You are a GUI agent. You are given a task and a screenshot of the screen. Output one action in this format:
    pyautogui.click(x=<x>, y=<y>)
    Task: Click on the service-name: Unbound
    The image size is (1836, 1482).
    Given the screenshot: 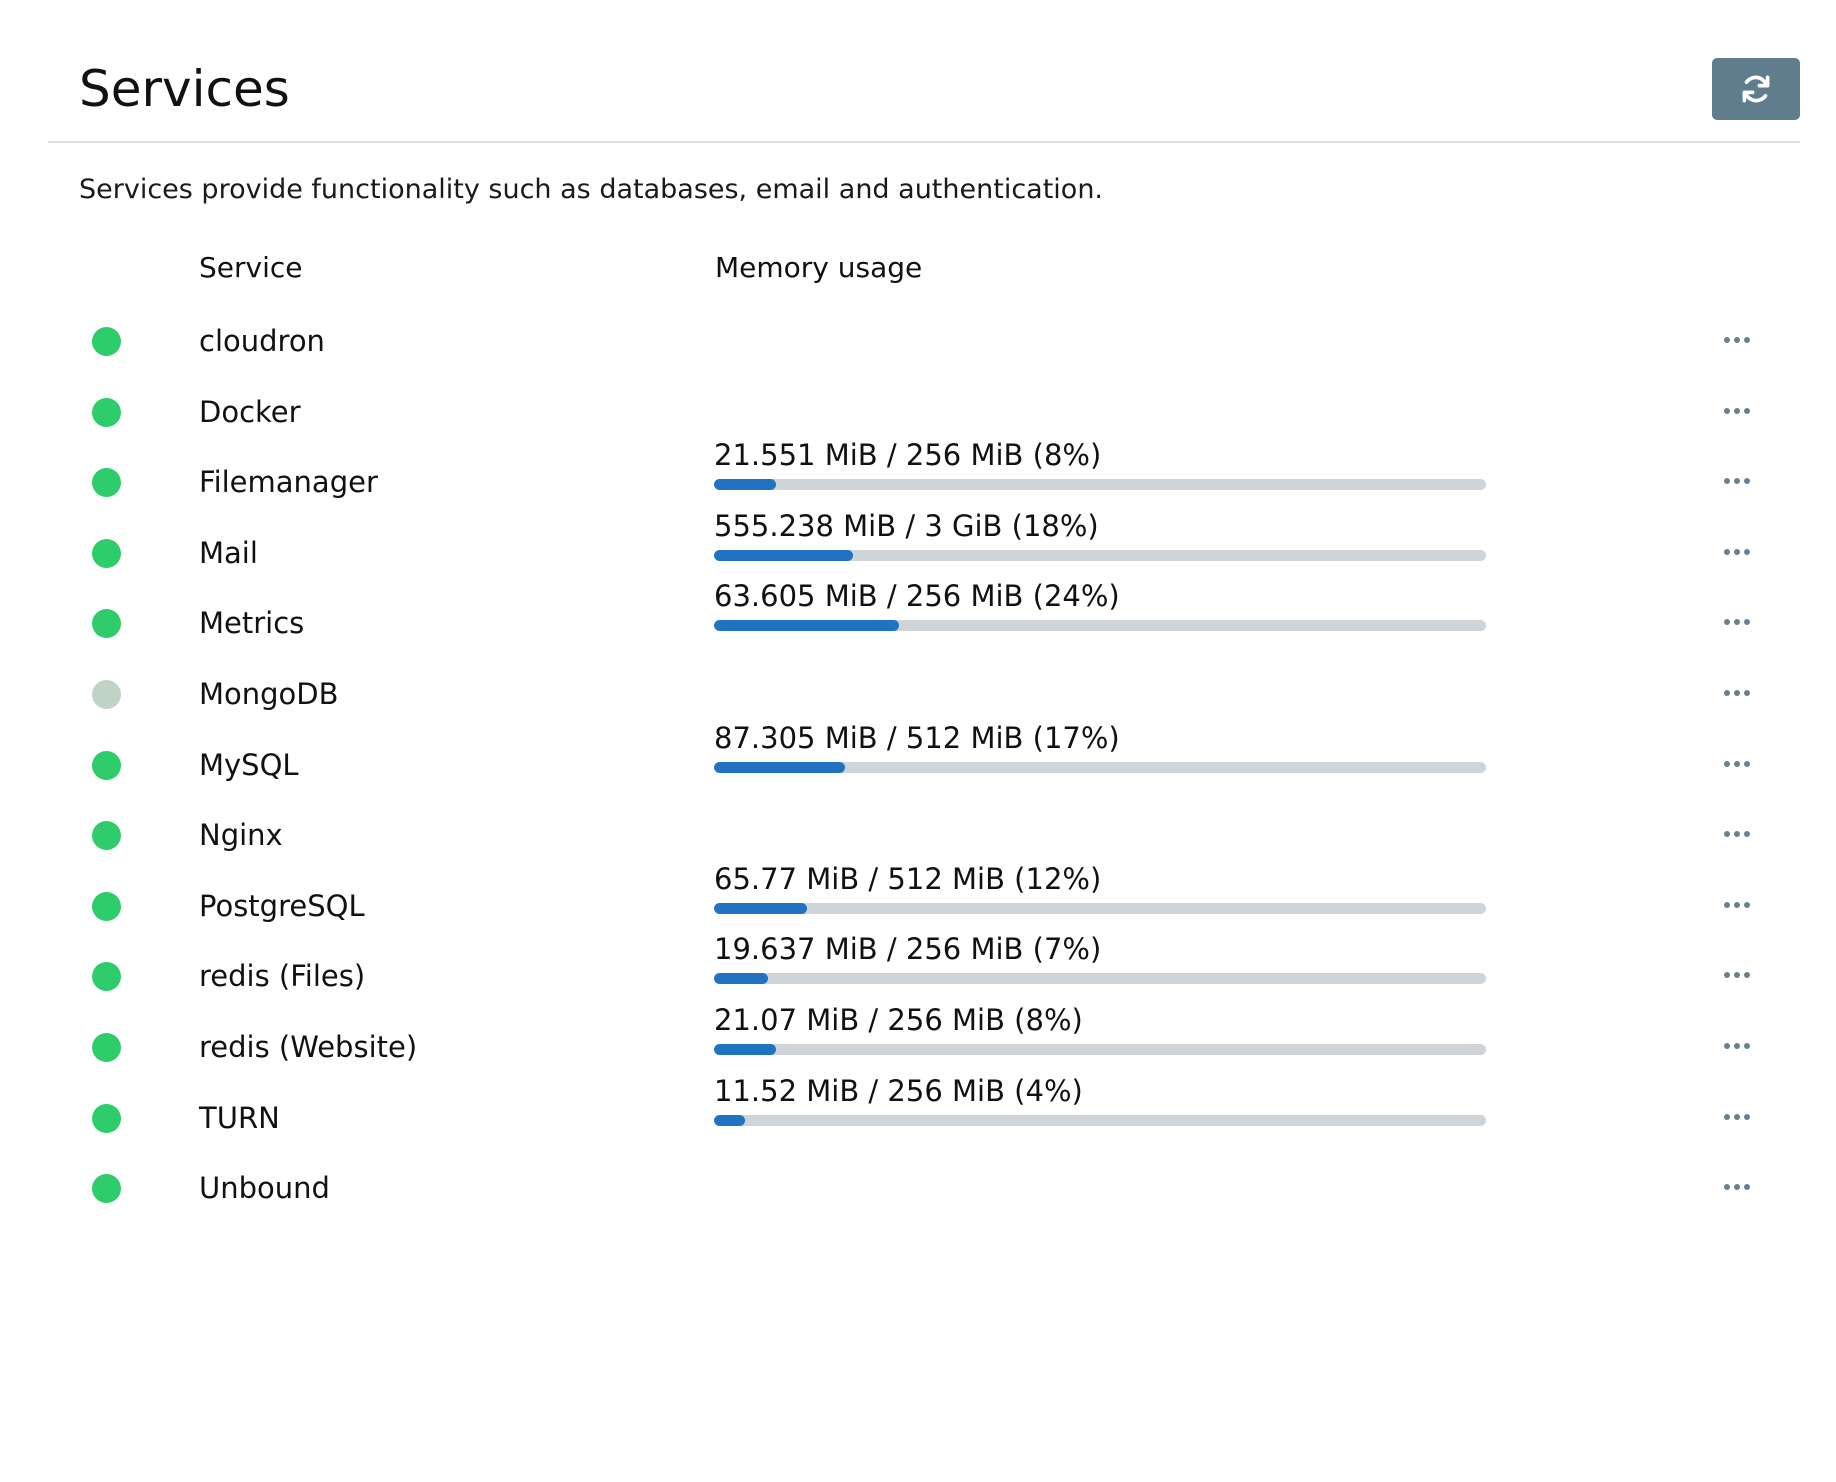 What is the action you would take?
    pyautogui.click(x=264, y=1188)
    